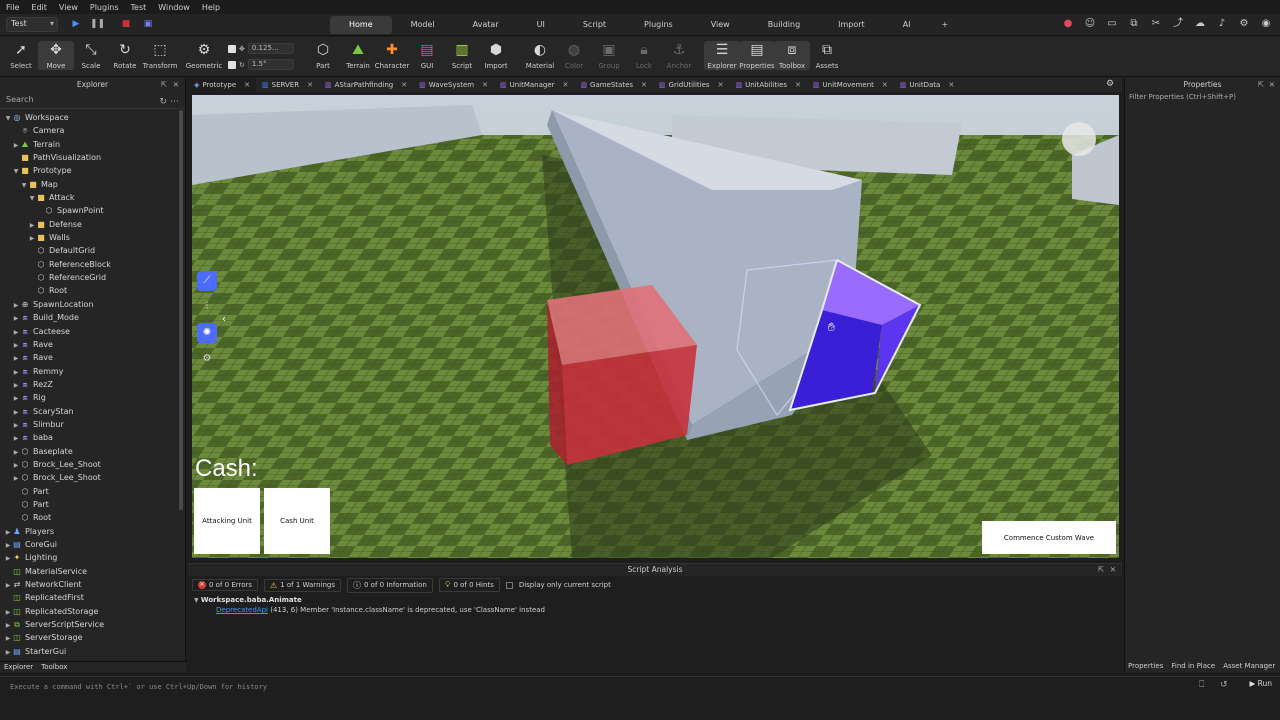 This screenshot has height=720, width=1280. What do you see at coordinates (39, 7) in the screenshot?
I see `menu-edit: Edit` at bounding box center [39, 7].